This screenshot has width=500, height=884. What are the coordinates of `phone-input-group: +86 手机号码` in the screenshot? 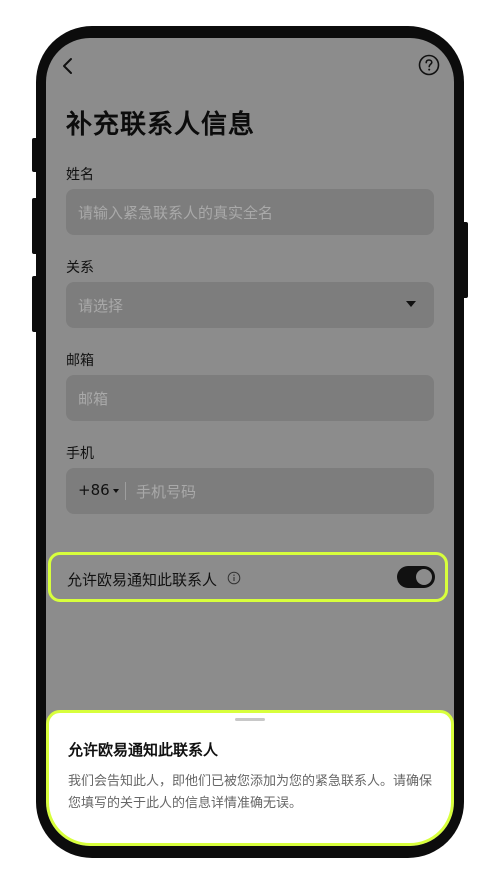 It's located at (250, 491).